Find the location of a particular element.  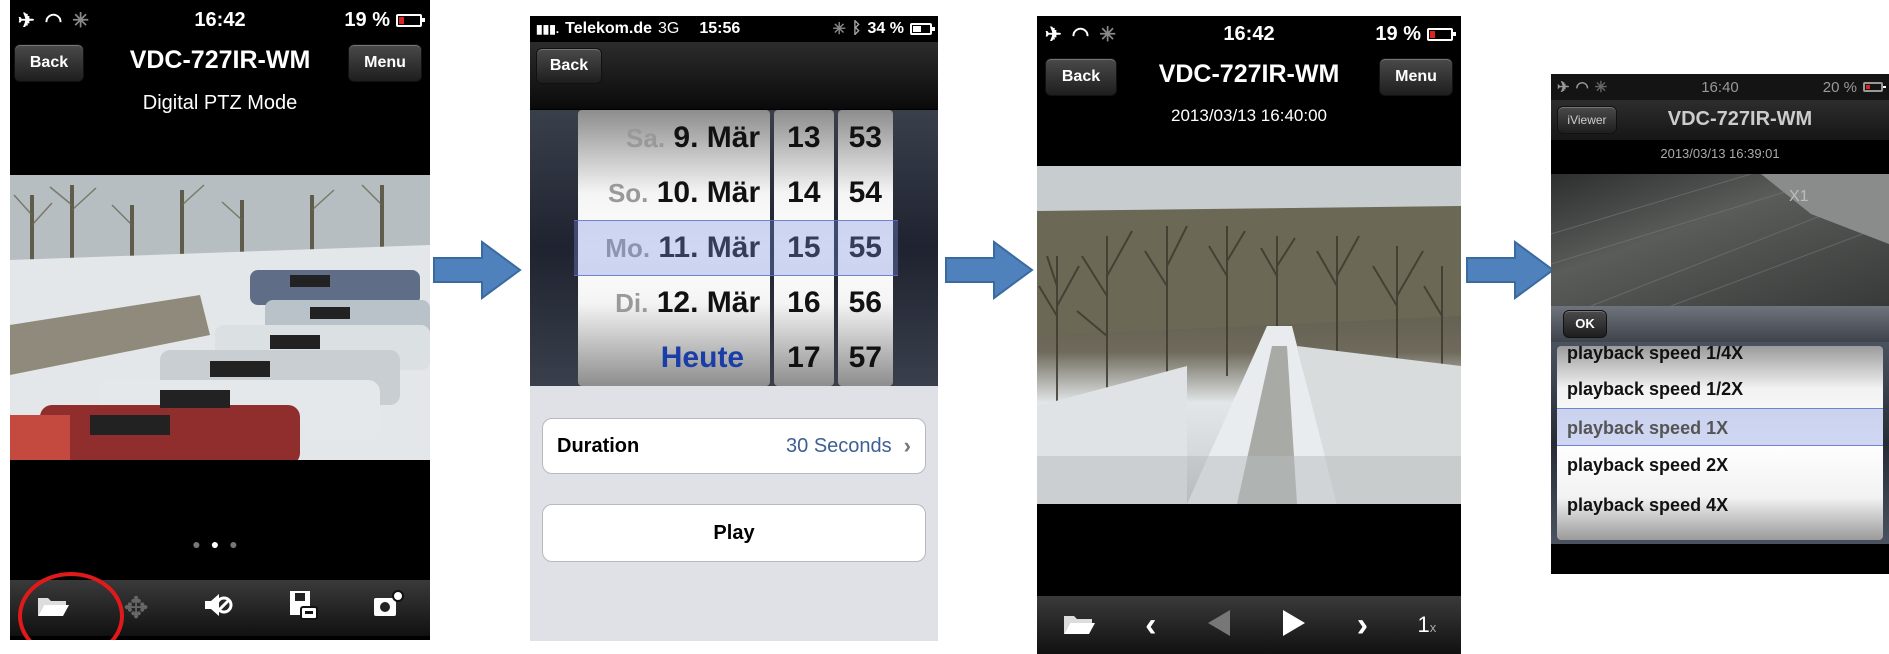

speed-option: playback speed 1/2X is located at coordinates (1720, 389).